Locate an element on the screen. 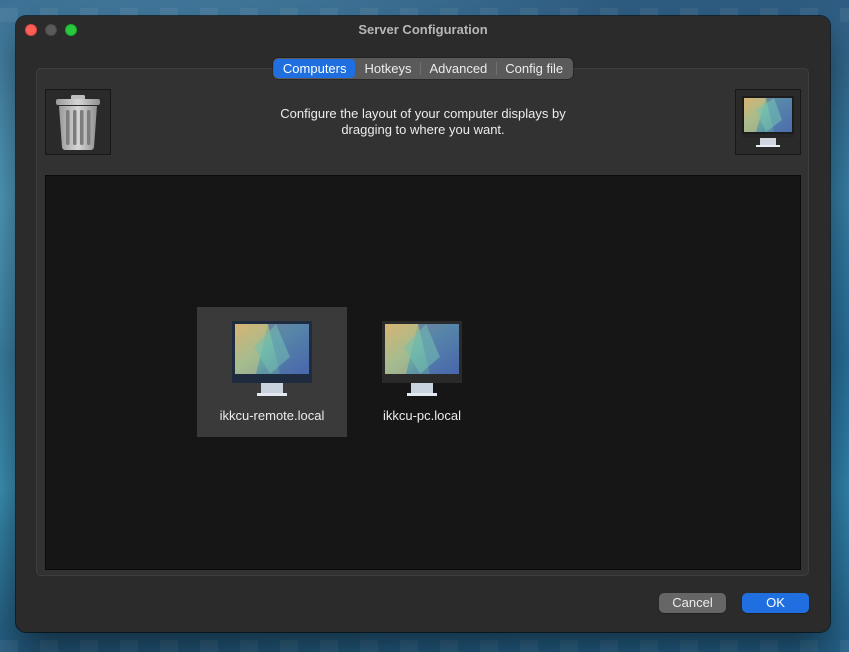 The image size is (849, 652). new-screen-source is located at coordinates (768, 122).